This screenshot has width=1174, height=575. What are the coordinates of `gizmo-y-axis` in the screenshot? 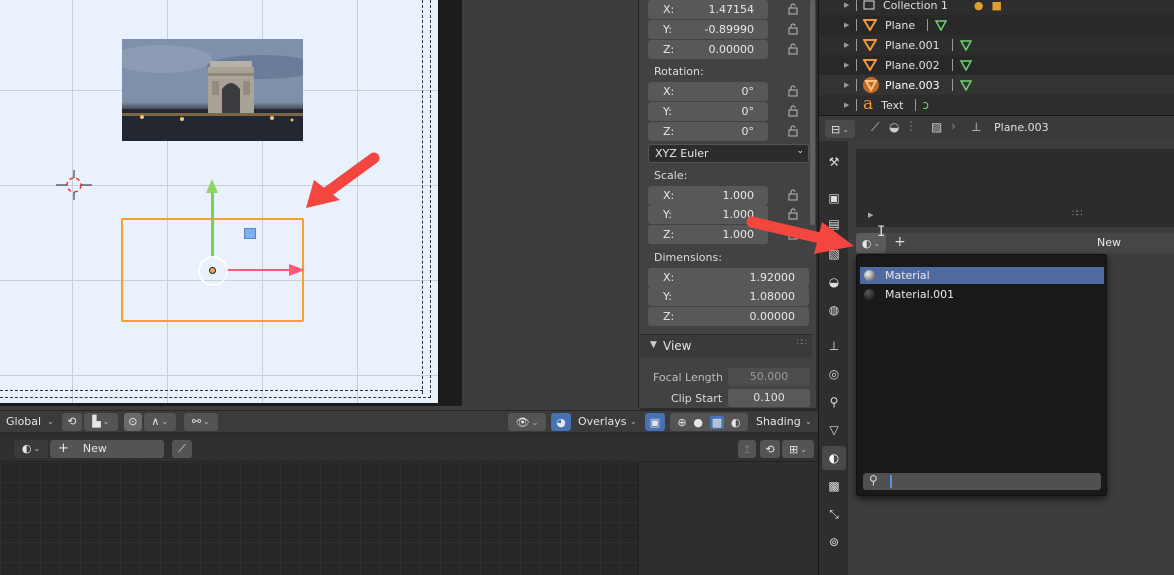 It's located at (212, 225).